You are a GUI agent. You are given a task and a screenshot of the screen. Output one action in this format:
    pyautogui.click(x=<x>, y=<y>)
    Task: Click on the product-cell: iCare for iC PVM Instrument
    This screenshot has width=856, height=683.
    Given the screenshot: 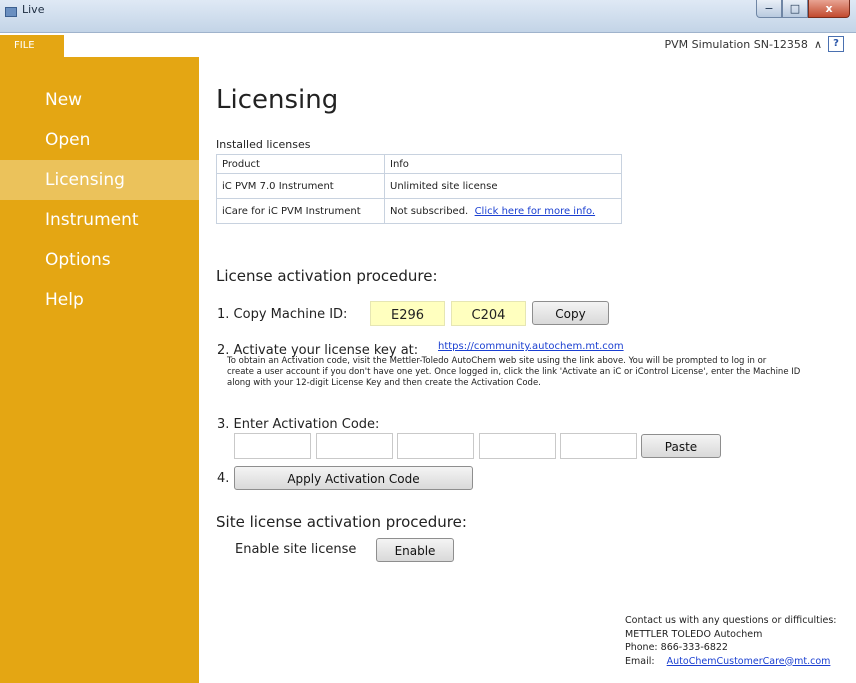 What is the action you would take?
    pyautogui.click(x=300, y=211)
    